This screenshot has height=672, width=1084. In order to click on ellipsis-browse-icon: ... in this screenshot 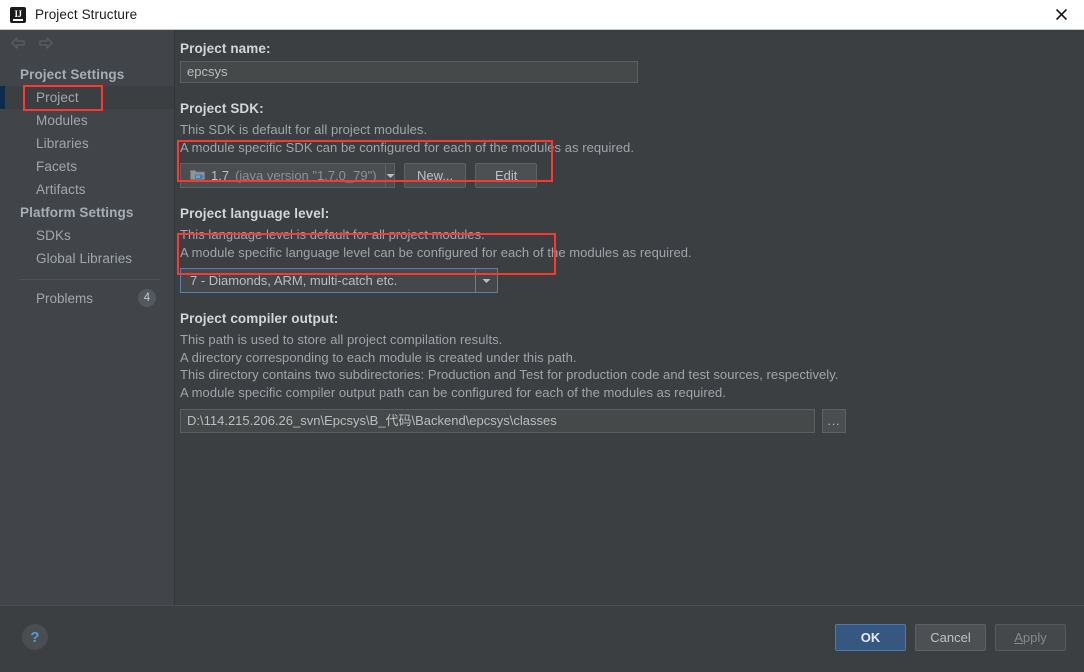, I will do `click(834, 421)`.